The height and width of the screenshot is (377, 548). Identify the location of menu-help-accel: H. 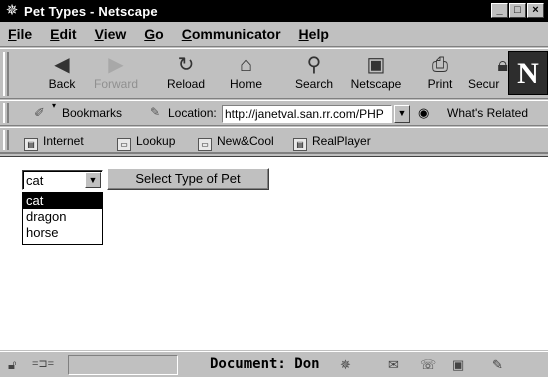
(303, 34).